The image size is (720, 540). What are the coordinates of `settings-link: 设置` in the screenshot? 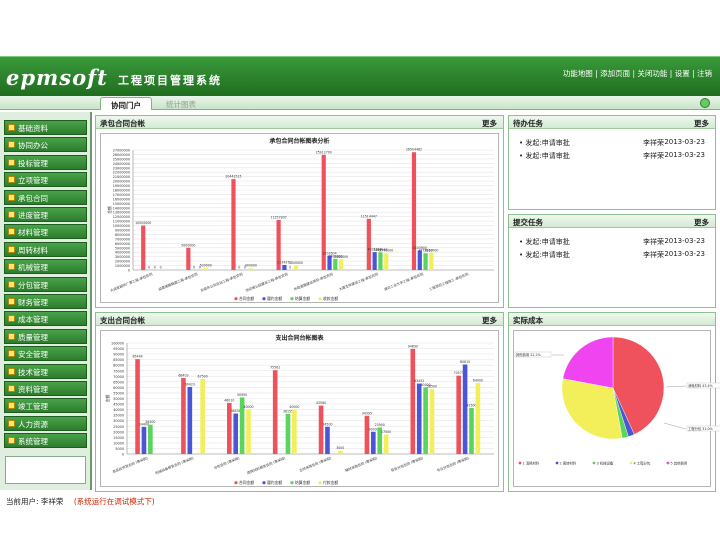 It's located at (682, 73).